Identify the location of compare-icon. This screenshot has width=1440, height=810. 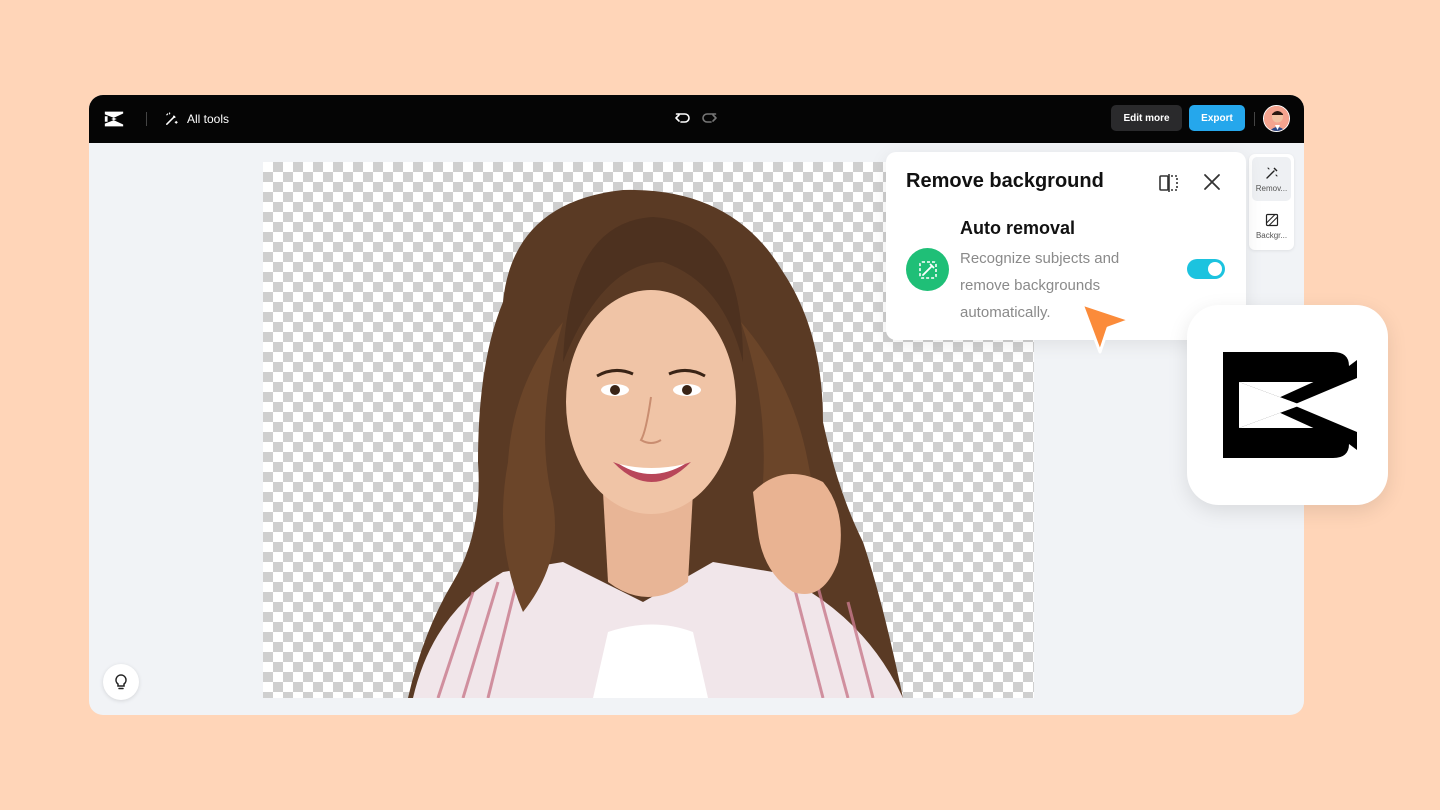
(1169, 183).